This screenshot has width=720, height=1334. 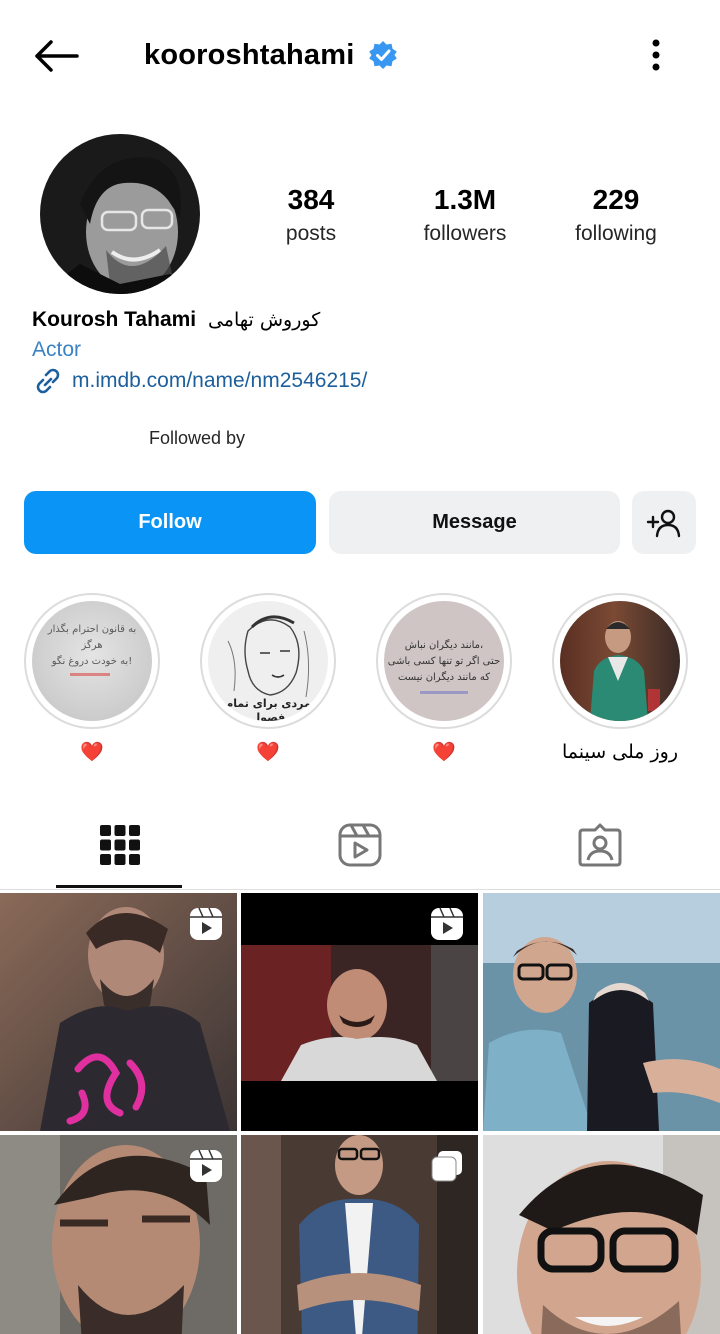 I want to click on profile-category: Actor, so click(x=57, y=349).